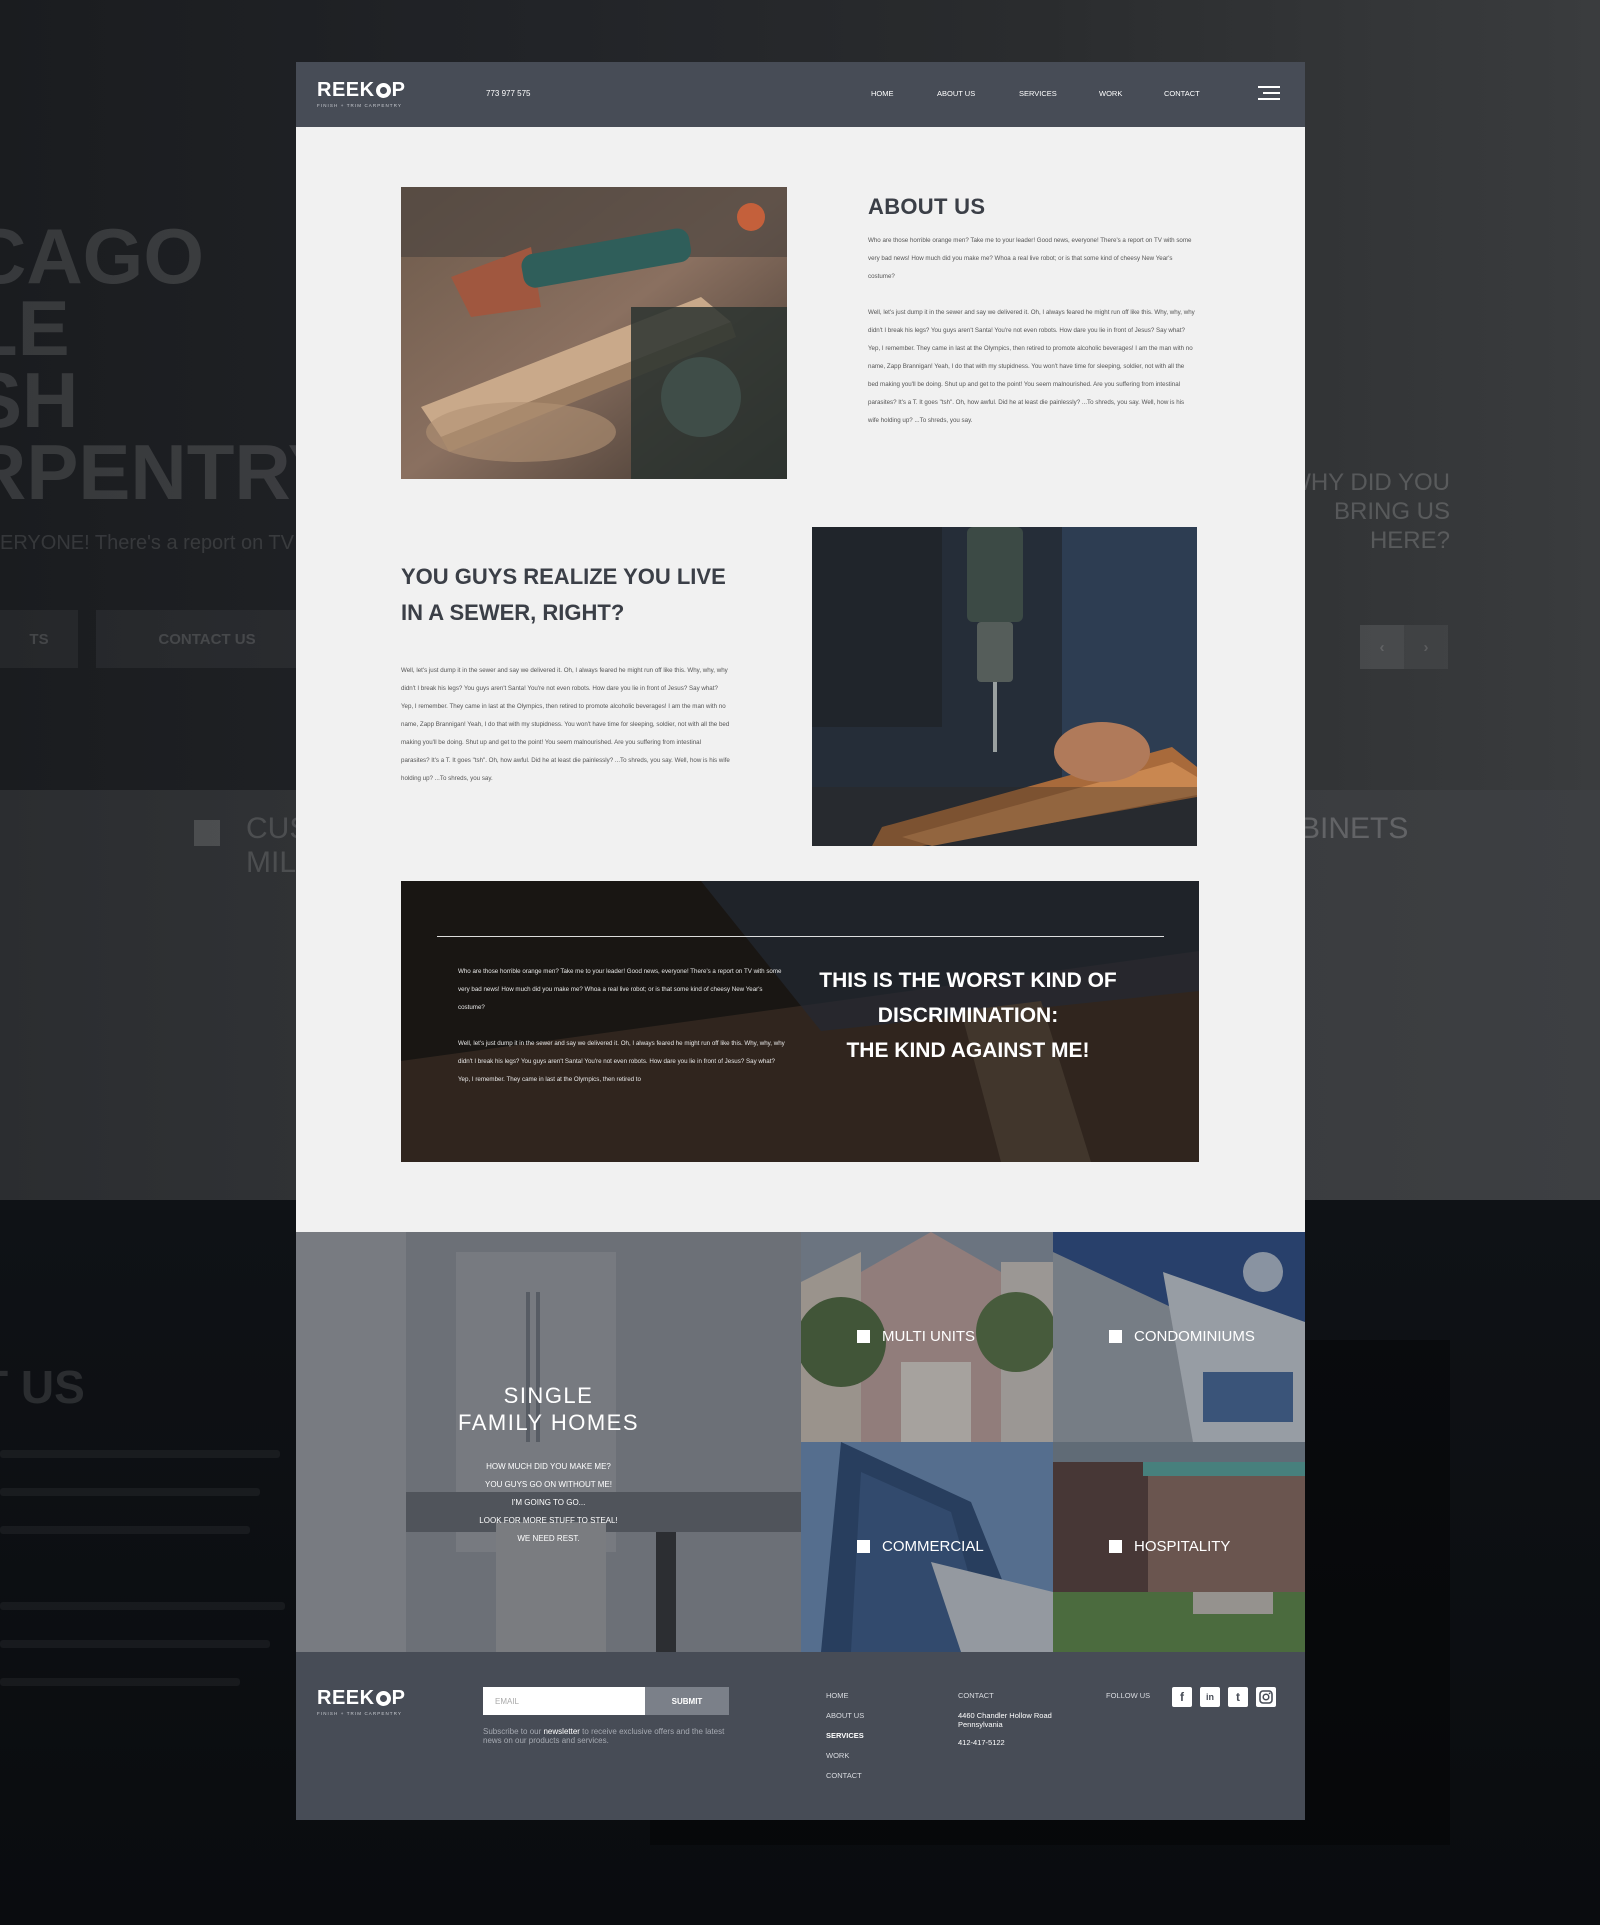  Describe the element at coordinates (1354, 828) in the screenshot. I see `background-cabinets-text: BINETS` at that location.